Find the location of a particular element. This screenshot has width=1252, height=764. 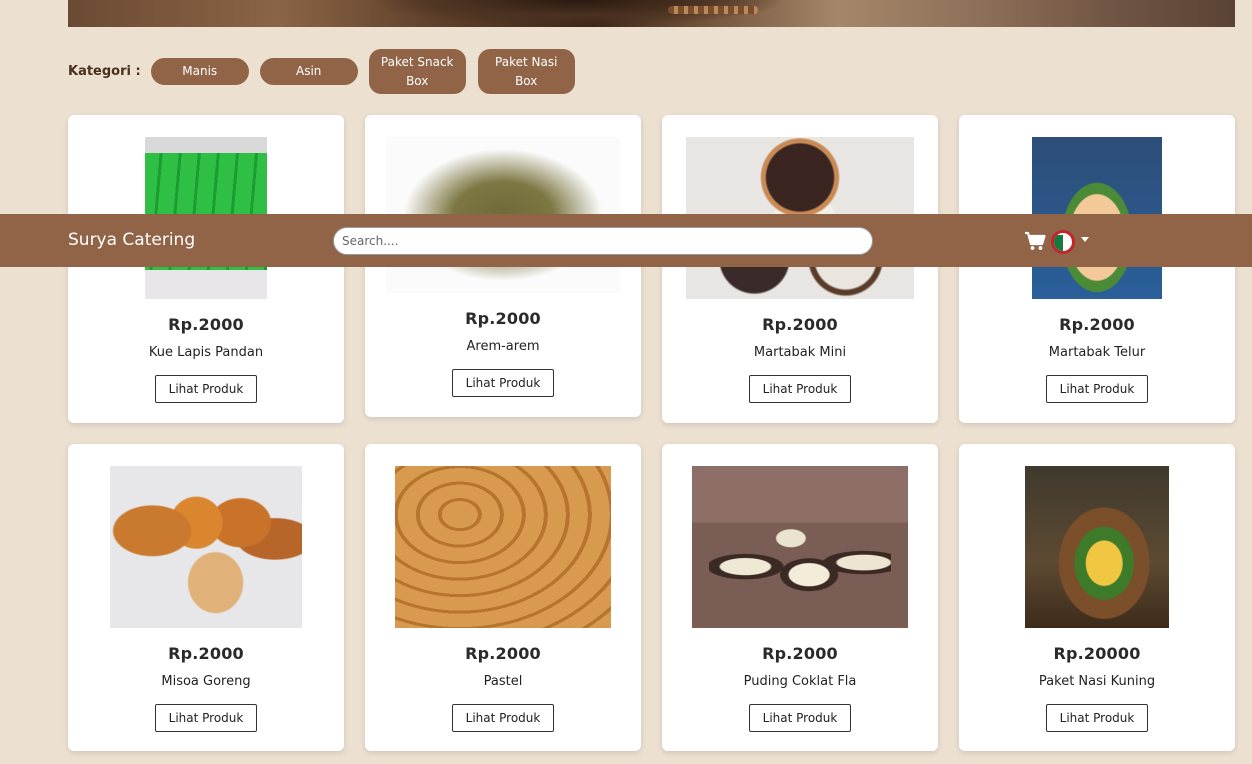

category-manis-button: Manis is located at coordinates (199, 71).